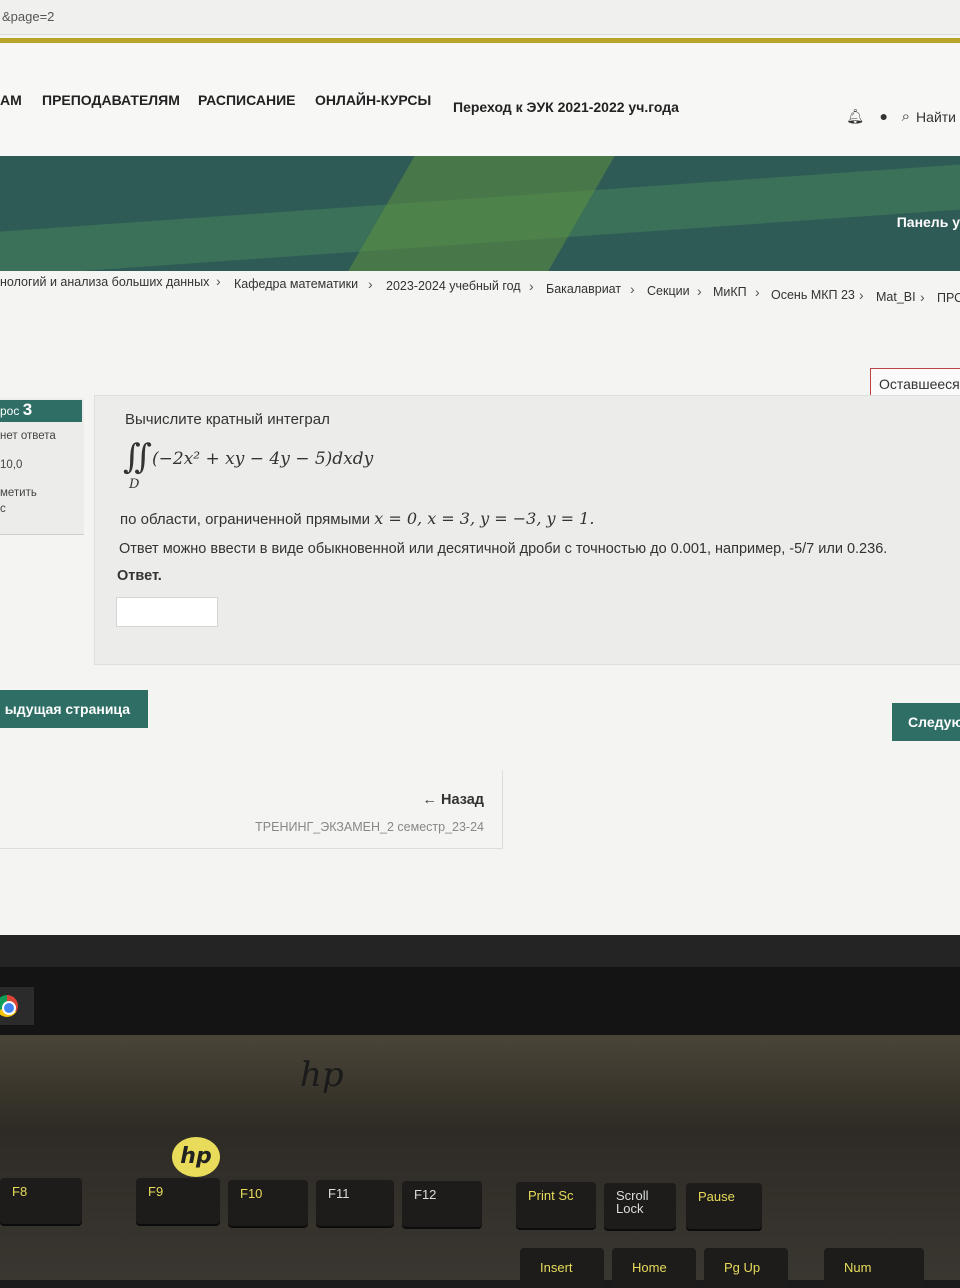  Describe the element at coordinates (227, 419) in the screenshot. I see `question-prompt: Вычислите кратный интеграл` at that location.